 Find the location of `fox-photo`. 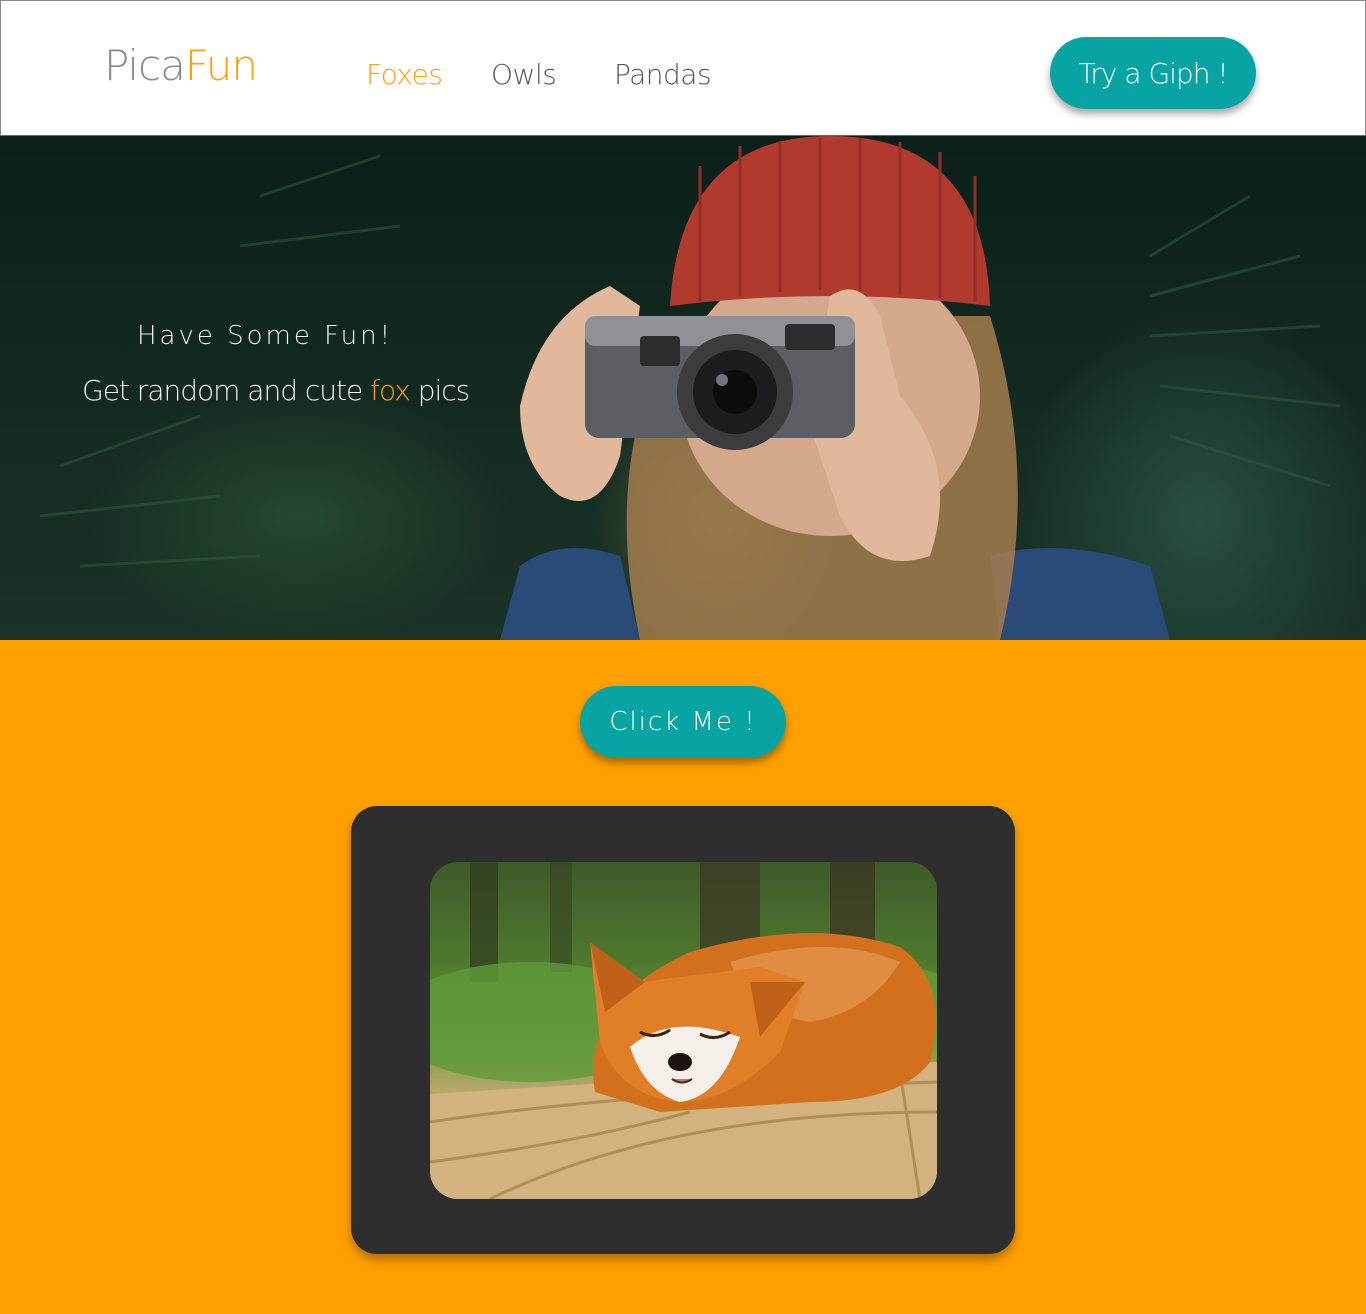

fox-photo is located at coordinates (683, 1030).